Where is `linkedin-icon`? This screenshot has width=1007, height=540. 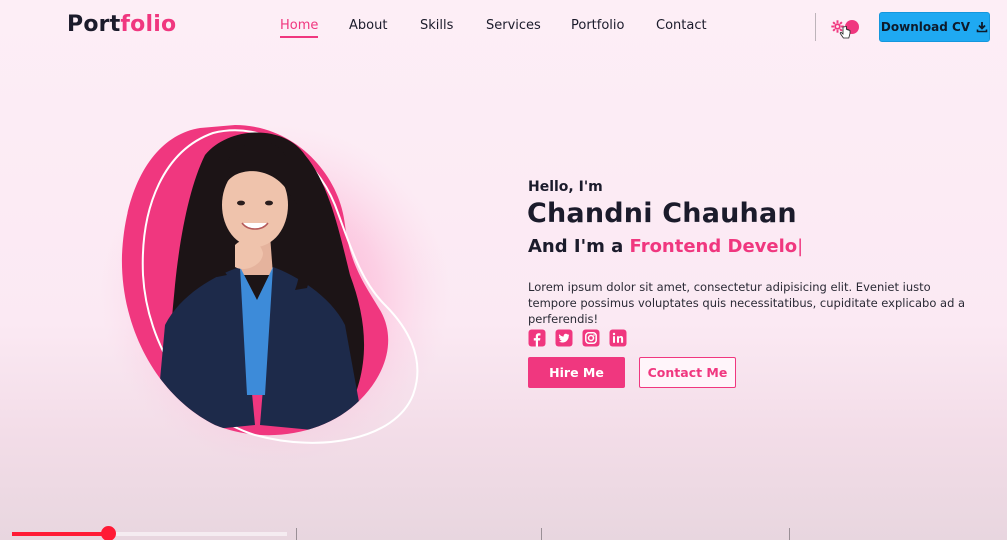
linkedin-icon is located at coordinates (618, 338).